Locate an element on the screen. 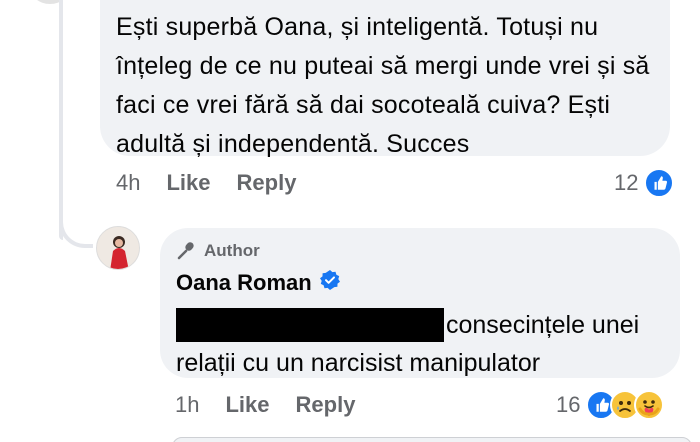 This screenshot has width=700, height=442. reply-text: consecințele unei is located at coordinates (543, 324).